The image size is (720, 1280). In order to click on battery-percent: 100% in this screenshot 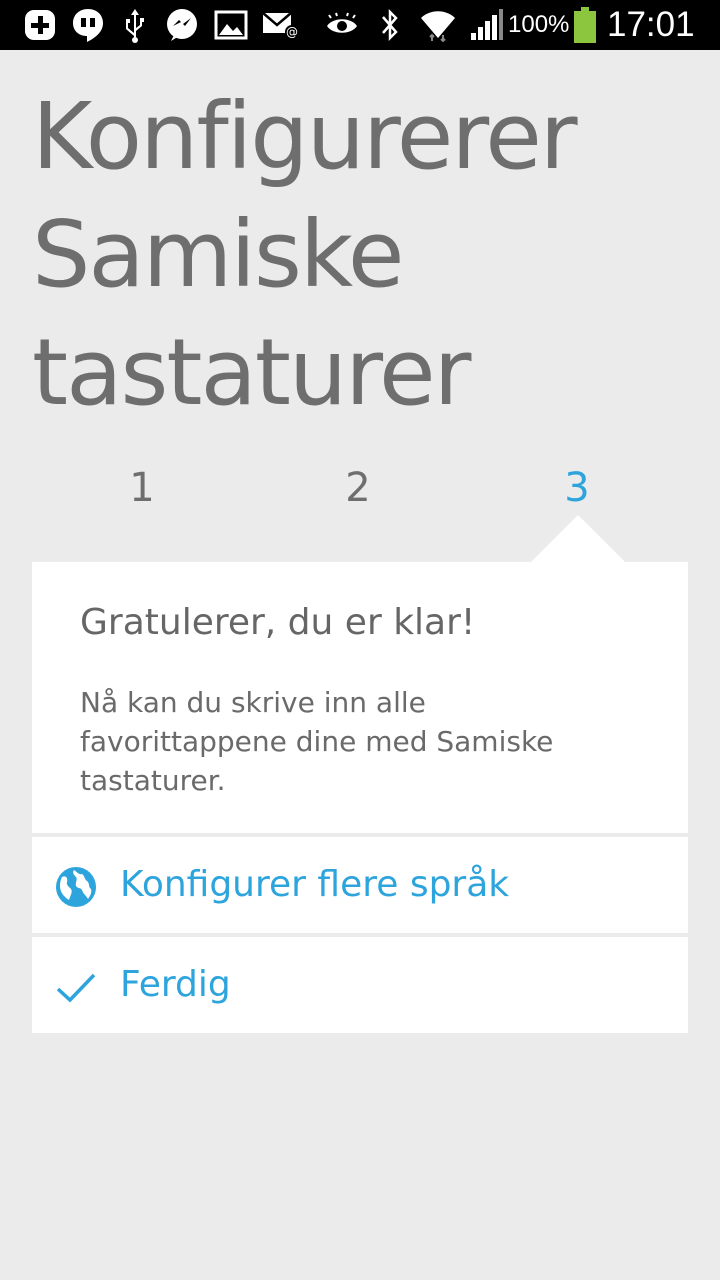, I will do `click(539, 24)`.